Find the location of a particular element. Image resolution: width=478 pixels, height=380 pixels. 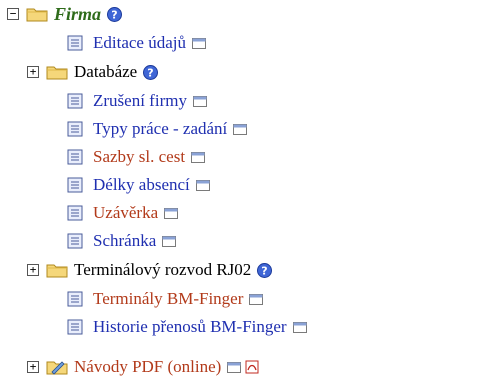

tree-node-databaze: + Databáze ? is located at coordinates (93, 72).